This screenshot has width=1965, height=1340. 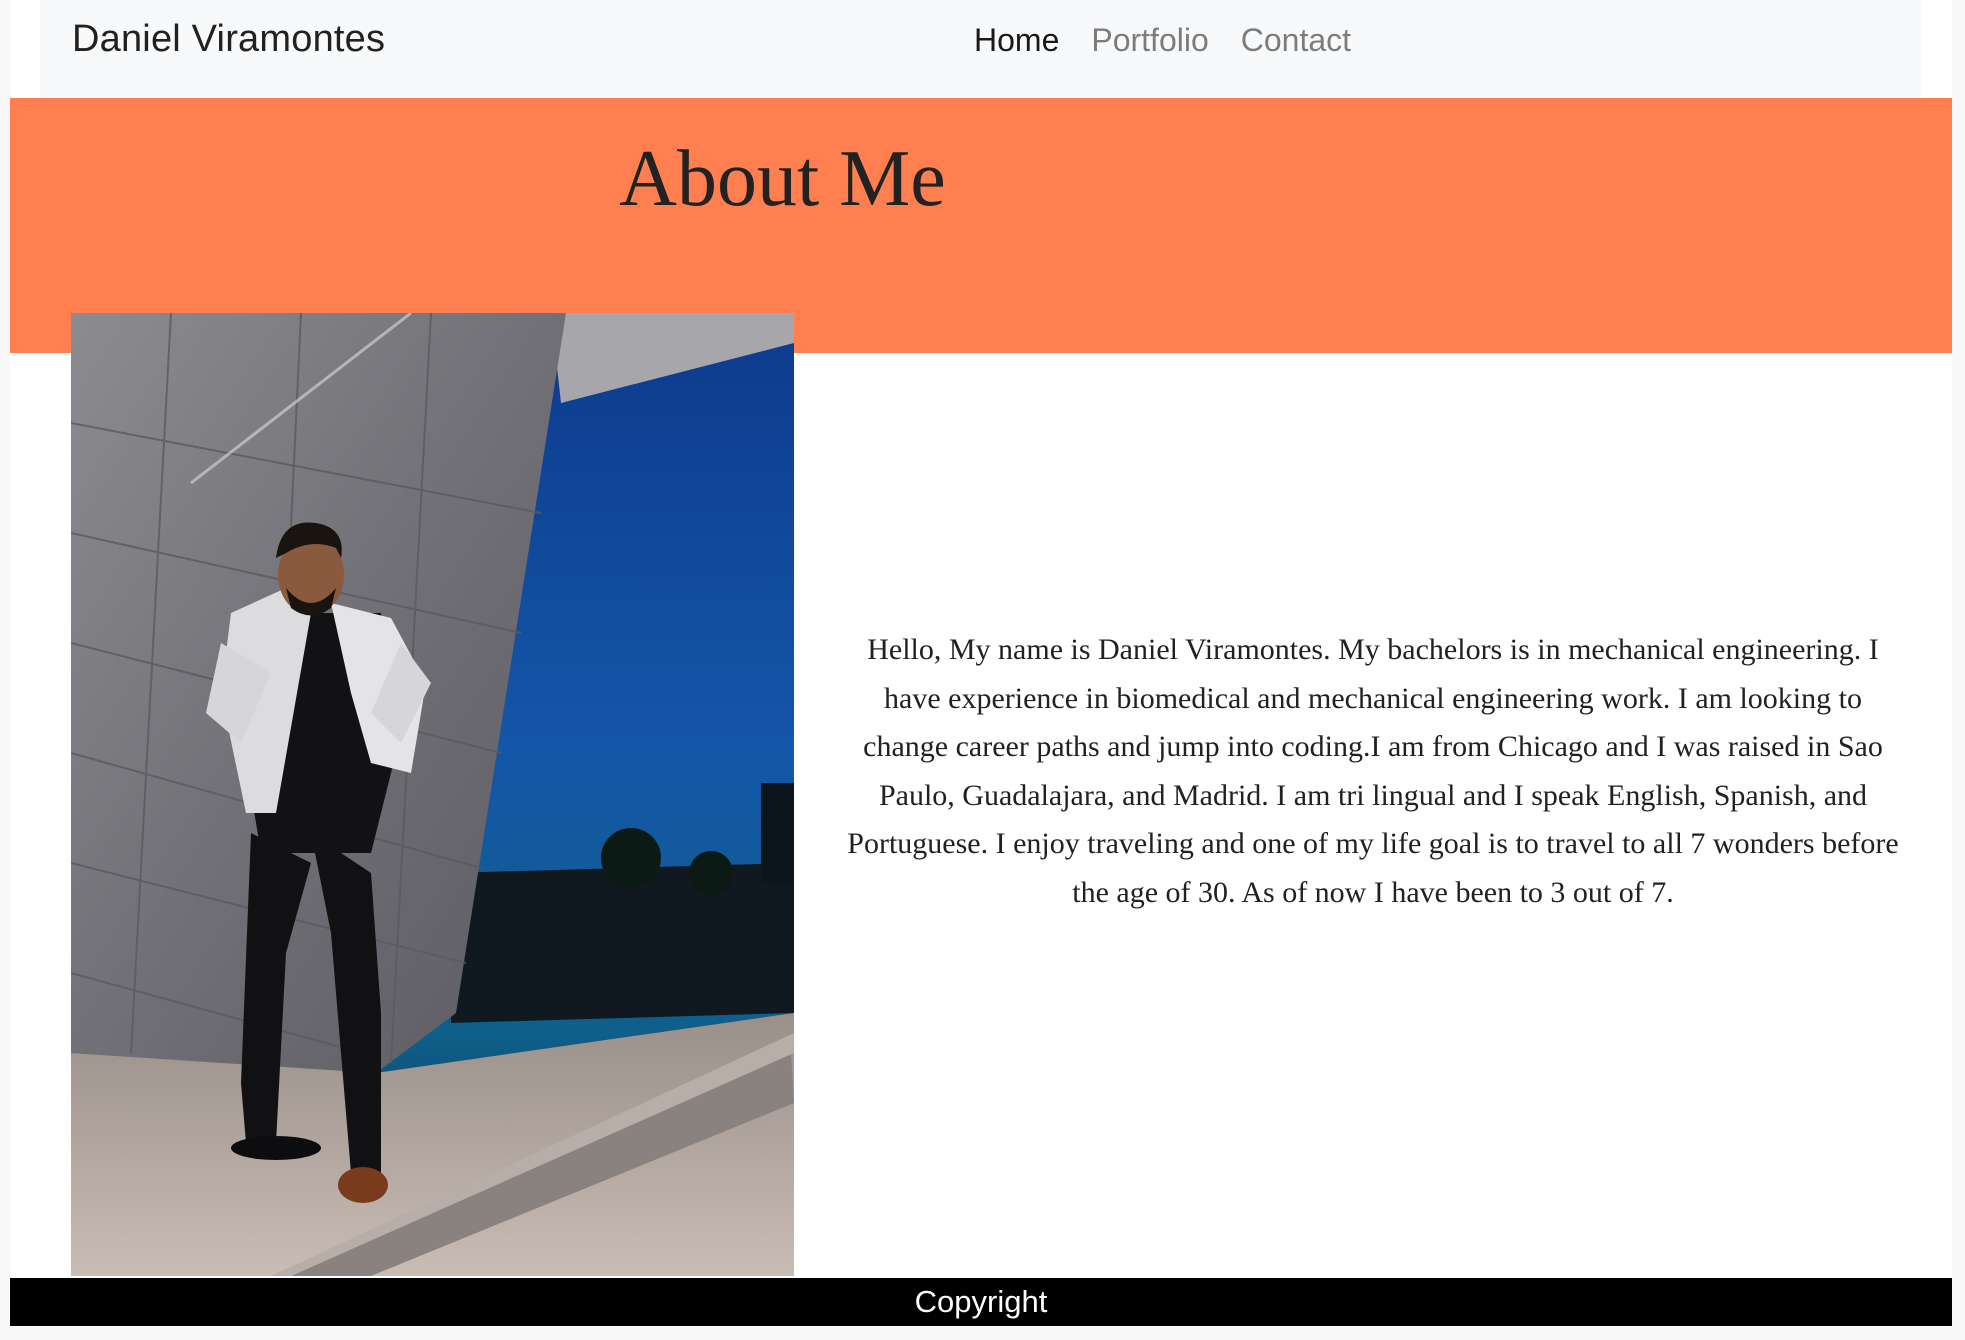 I want to click on brand-link: Daniel Viramontes, so click(x=228, y=39).